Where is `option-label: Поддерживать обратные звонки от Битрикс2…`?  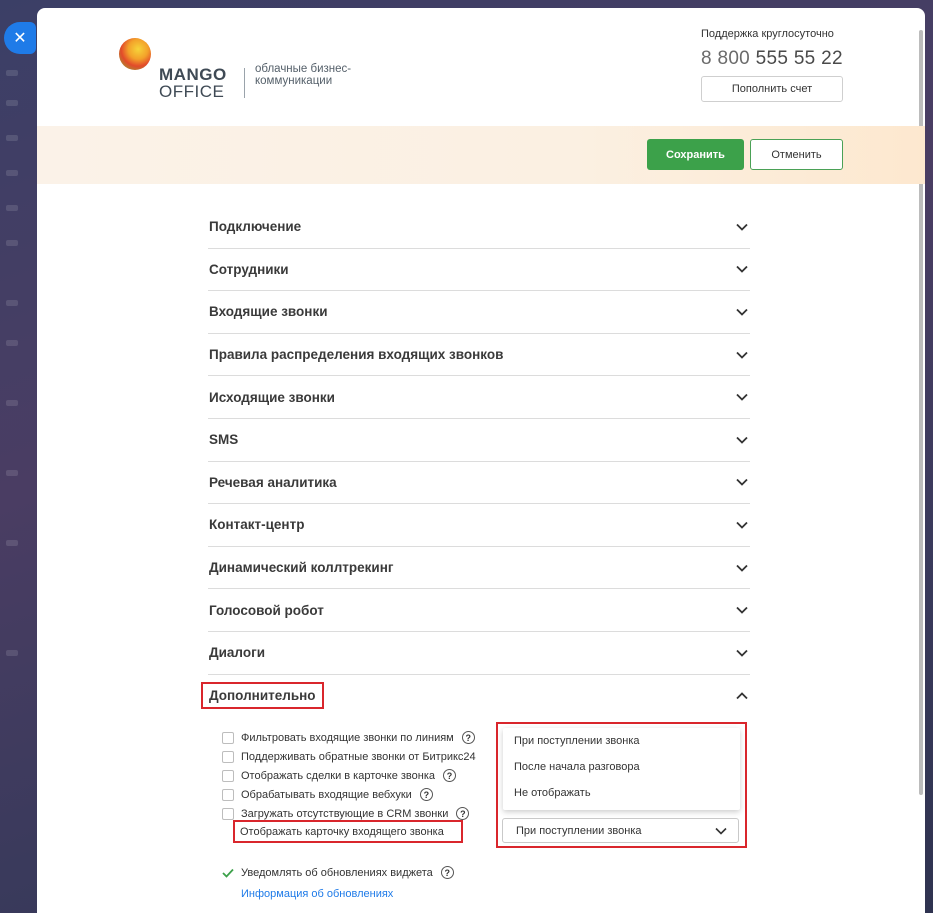 option-label: Поддерживать обратные звонки от Битрикс2… is located at coordinates (358, 756).